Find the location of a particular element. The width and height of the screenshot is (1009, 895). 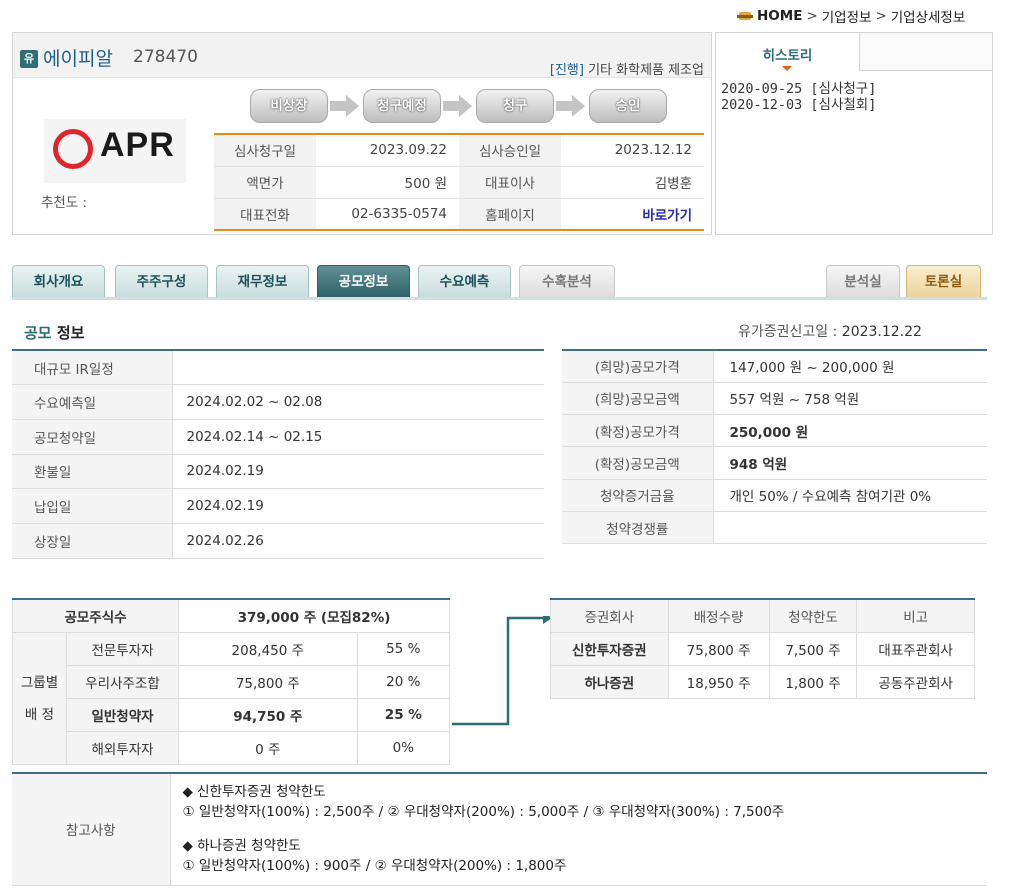

tab-analysis: 수혹분석 is located at coordinates (567, 281).